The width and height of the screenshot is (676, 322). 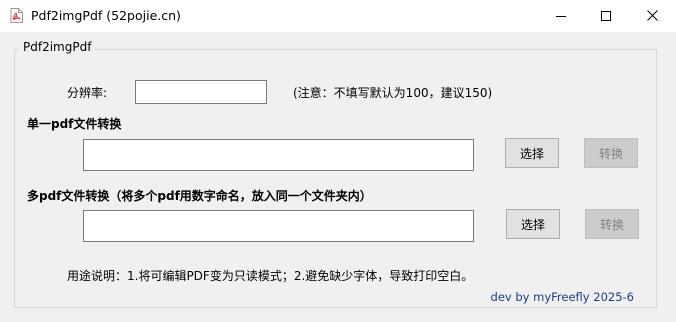 I want to click on developer-credit: dev by myFreefly 2025-6, so click(x=562, y=297).